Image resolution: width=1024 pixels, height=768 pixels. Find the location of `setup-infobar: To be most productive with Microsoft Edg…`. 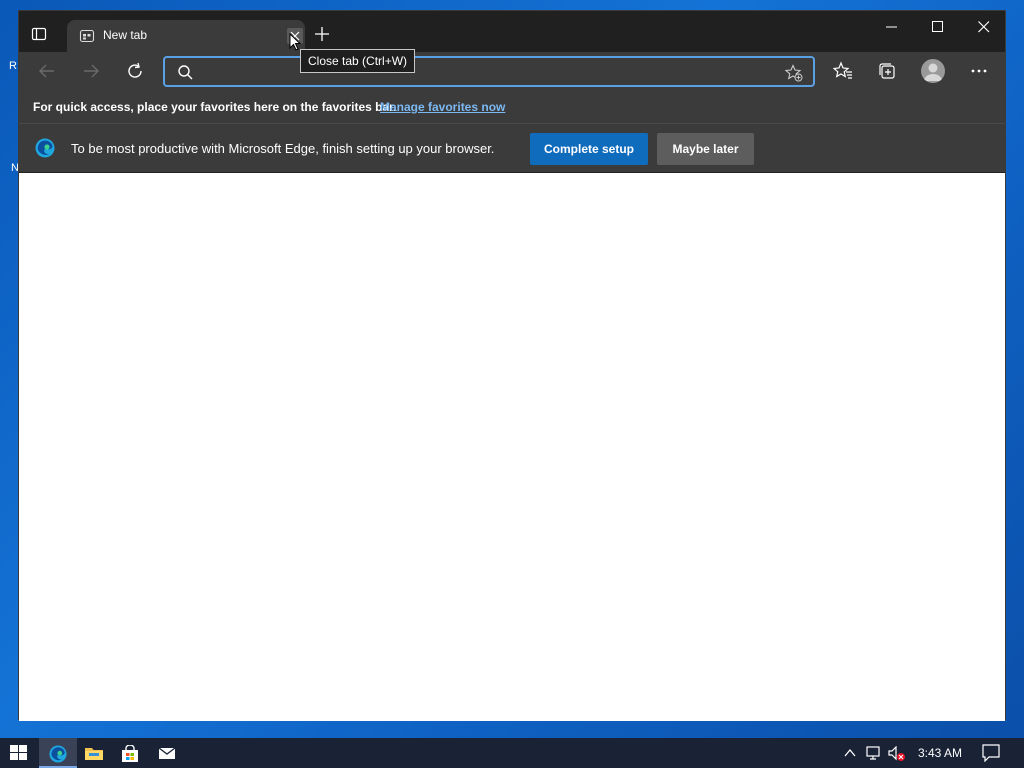

setup-infobar: To be most productive with Microsoft Edg… is located at coordinates (512, 148).